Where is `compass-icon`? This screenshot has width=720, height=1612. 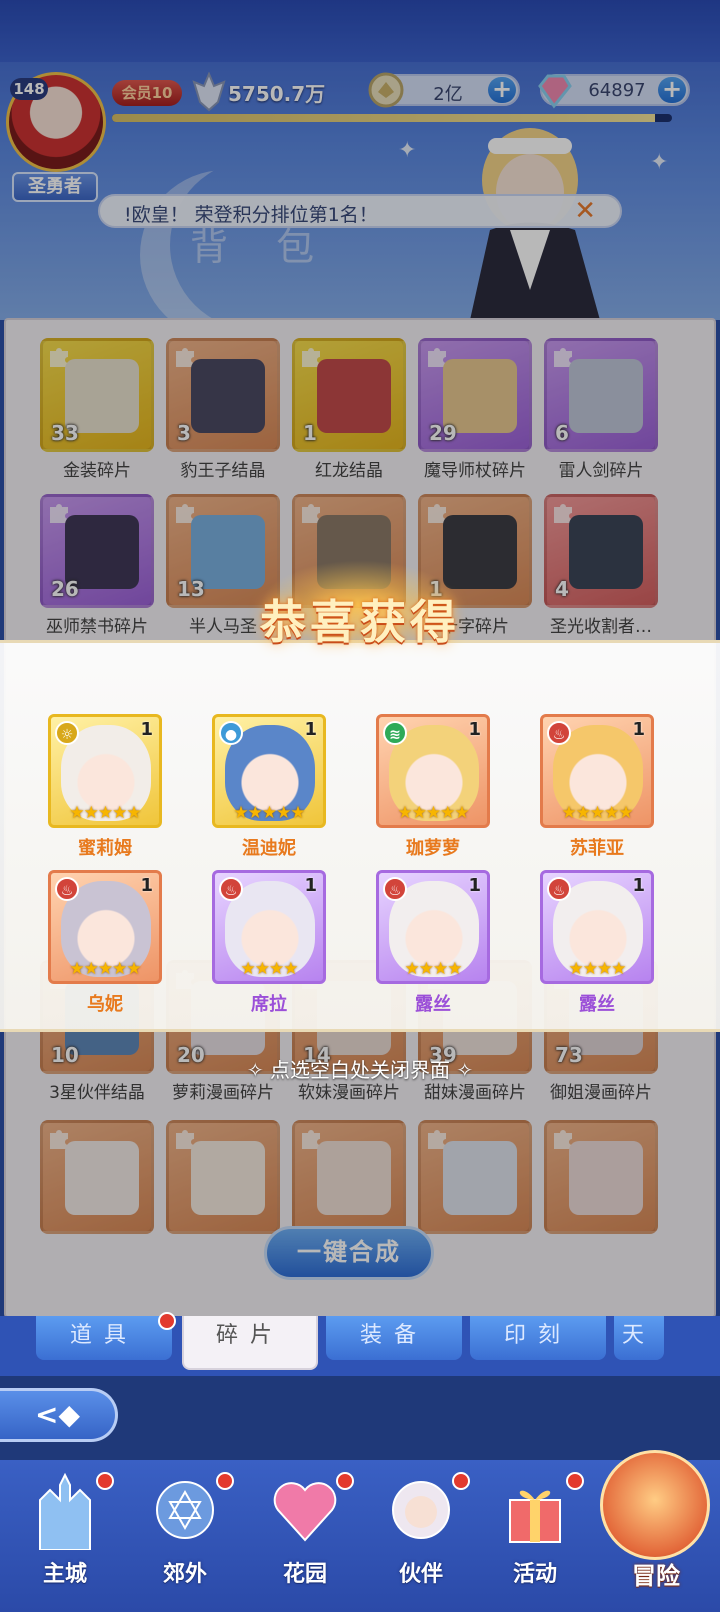
compass-icon is located at coordinates (655, 1505).